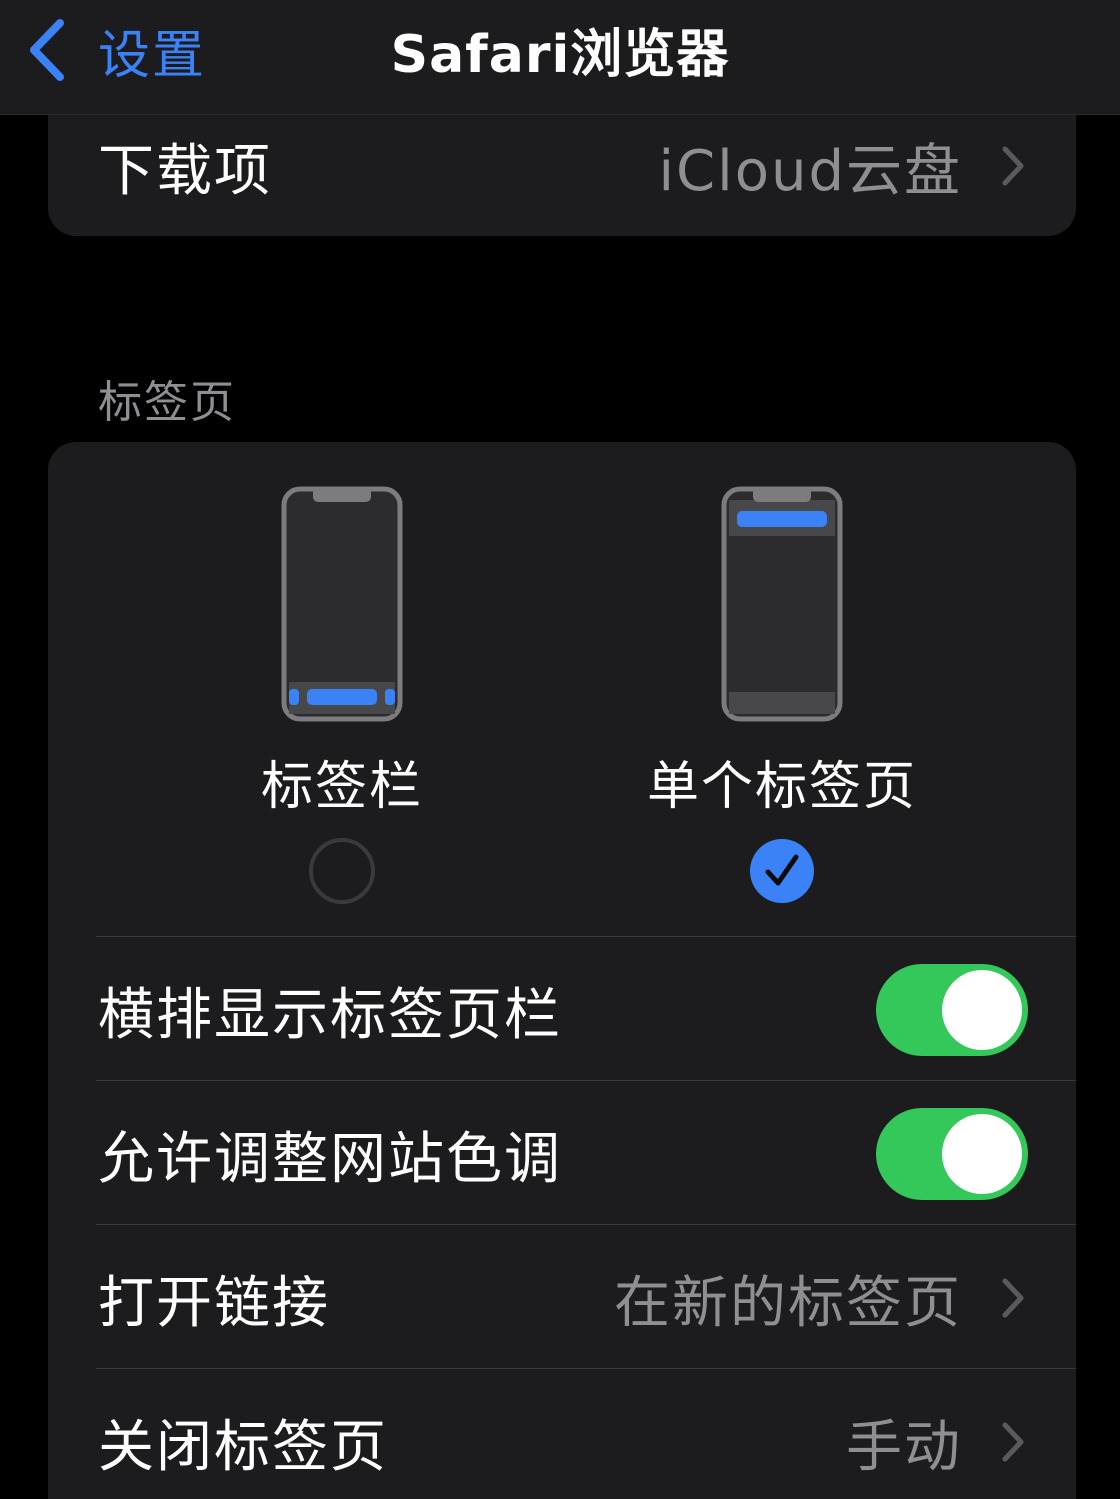  What do you see at coordinates (781, 787) in the screenshot?
I see `single-tab-option-label: 单个标签页` at bounding box center [781, 787].